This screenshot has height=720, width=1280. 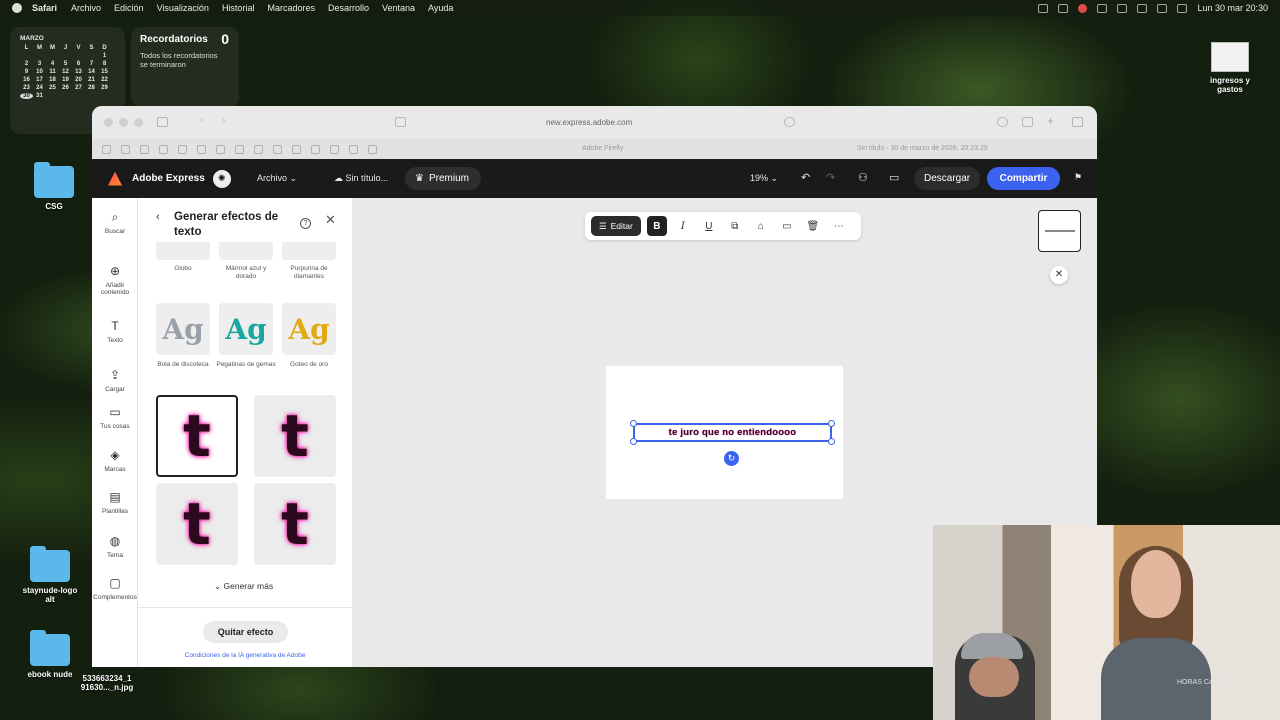 I want to click on desktop-folder-staynude: staynude-logo alt, so click(x=50, y=575).